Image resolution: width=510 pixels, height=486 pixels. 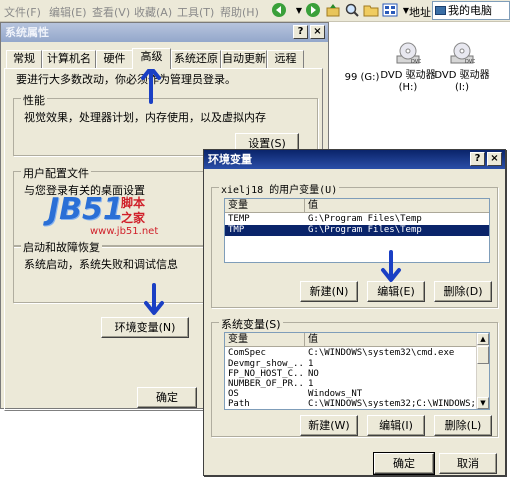 What do you see at coordinates (196, 59) in the screenshot?
I see `tab-system-restore: 系统还原` at bounding box center [196, 59].